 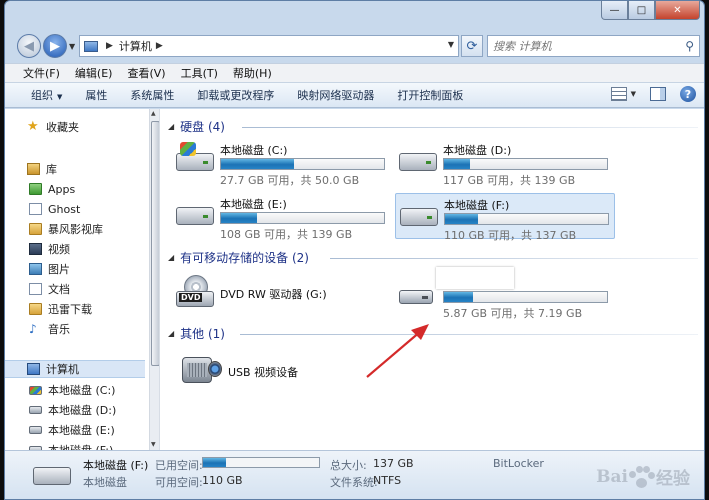 What do you see at coordinates (688, 94) in the screenshot?
I see `help-icon: ?` at bounding box center [688, 94].